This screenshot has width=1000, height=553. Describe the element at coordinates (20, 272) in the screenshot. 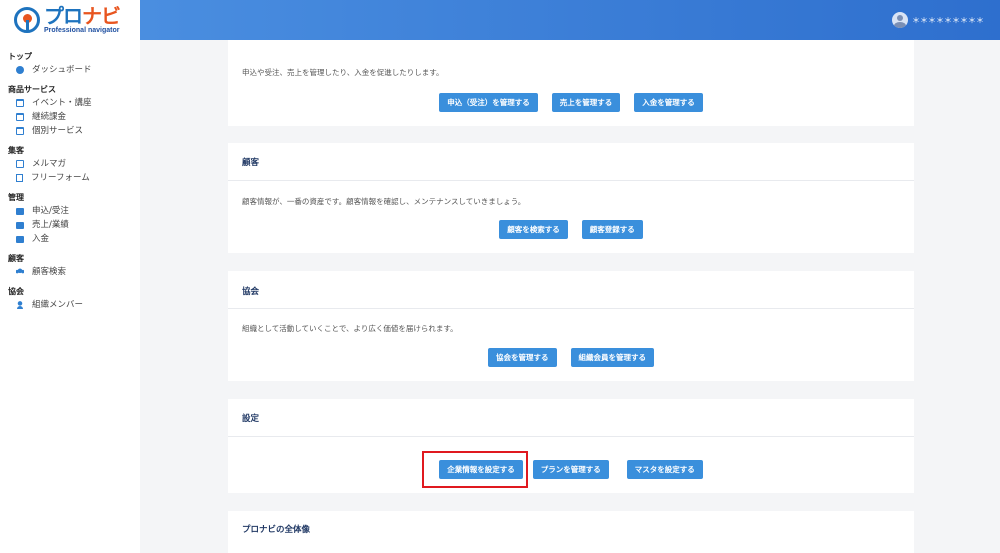

I see `users-icon` at that location.